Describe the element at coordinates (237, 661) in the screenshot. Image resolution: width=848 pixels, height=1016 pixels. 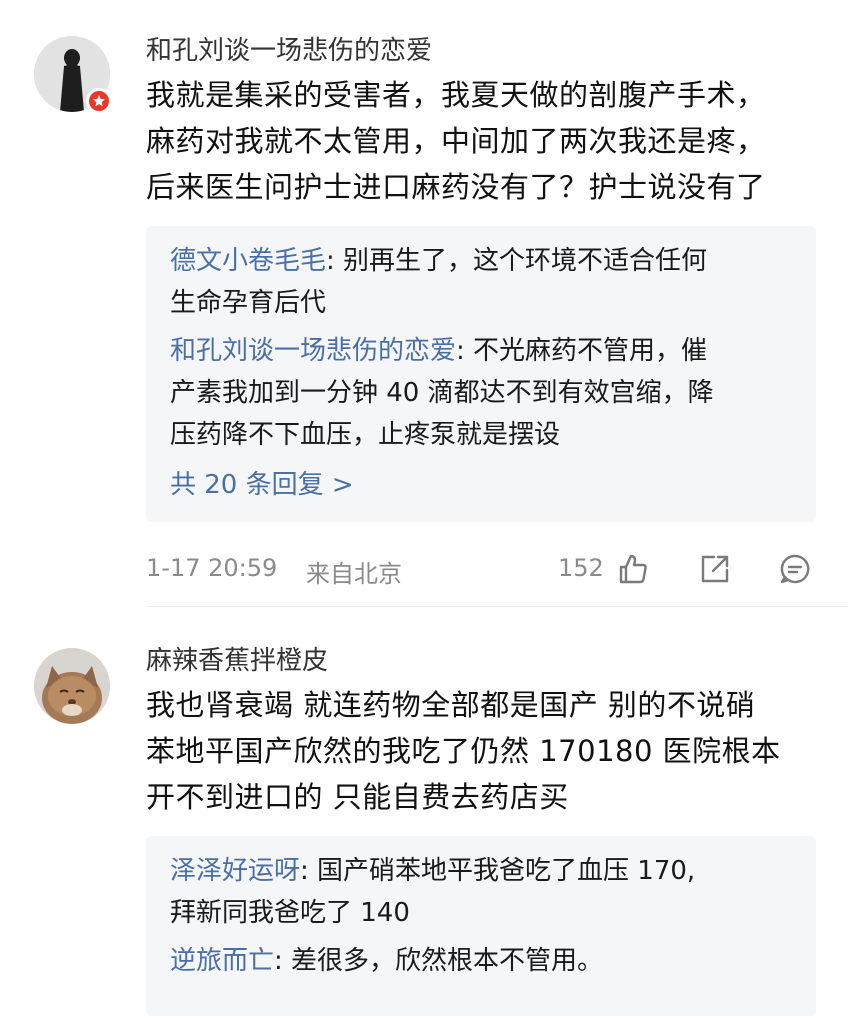
I see `comment-username: 麻辣香蕉拌橙皮` at that location.